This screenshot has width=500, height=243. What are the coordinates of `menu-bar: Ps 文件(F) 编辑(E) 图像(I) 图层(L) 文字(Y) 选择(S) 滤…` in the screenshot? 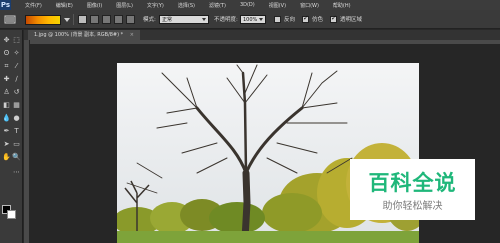 It's located at (250, 5).